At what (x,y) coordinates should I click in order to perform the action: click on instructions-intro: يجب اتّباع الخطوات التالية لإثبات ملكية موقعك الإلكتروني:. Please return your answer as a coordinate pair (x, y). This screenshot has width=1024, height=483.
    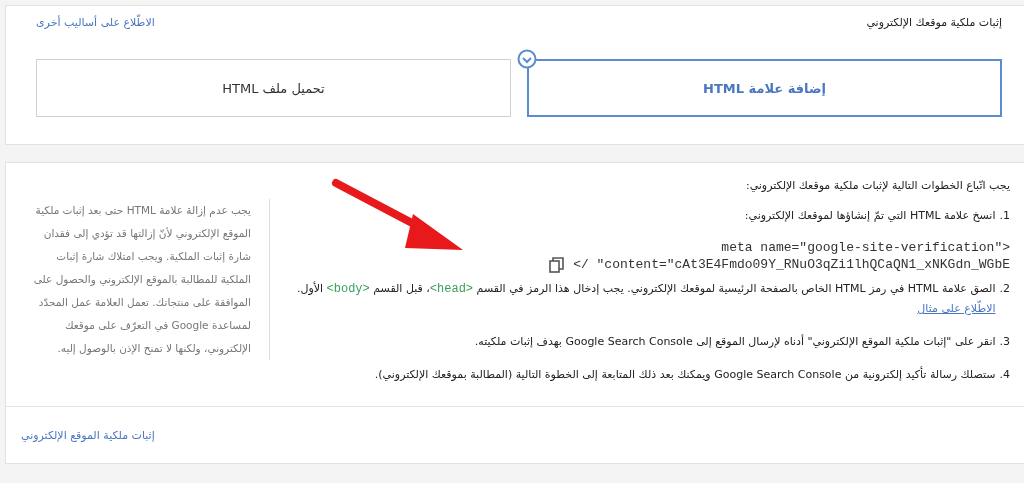
    Looking at the image, I should click on (877, 185).